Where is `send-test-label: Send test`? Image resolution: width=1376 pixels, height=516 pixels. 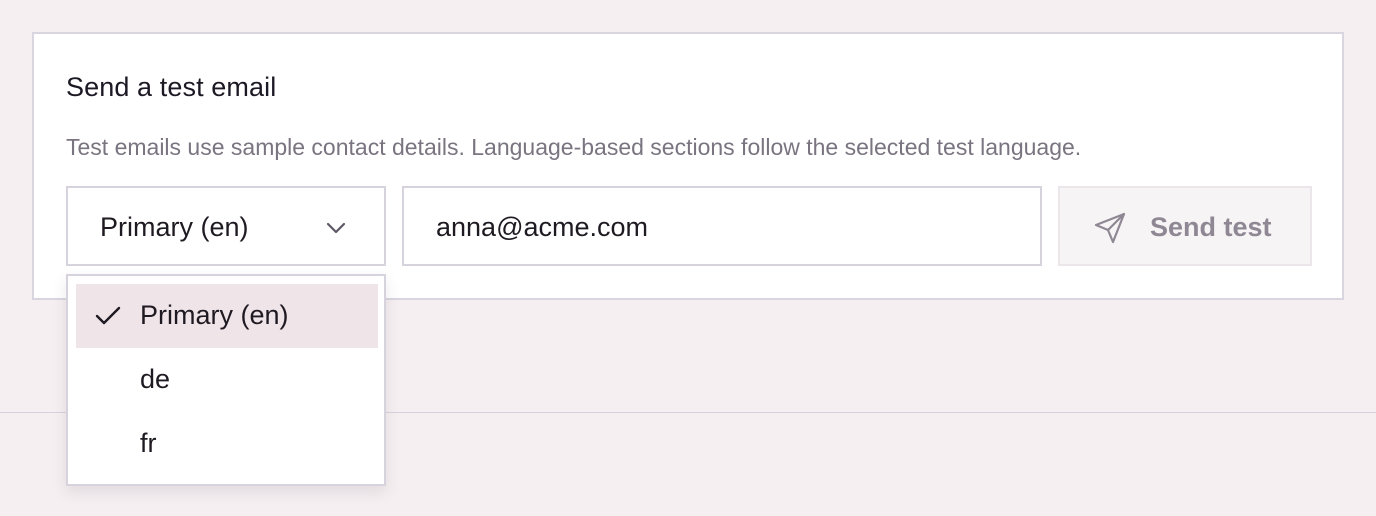
send-test-label: Send test is located at coordinates (1211, 227).